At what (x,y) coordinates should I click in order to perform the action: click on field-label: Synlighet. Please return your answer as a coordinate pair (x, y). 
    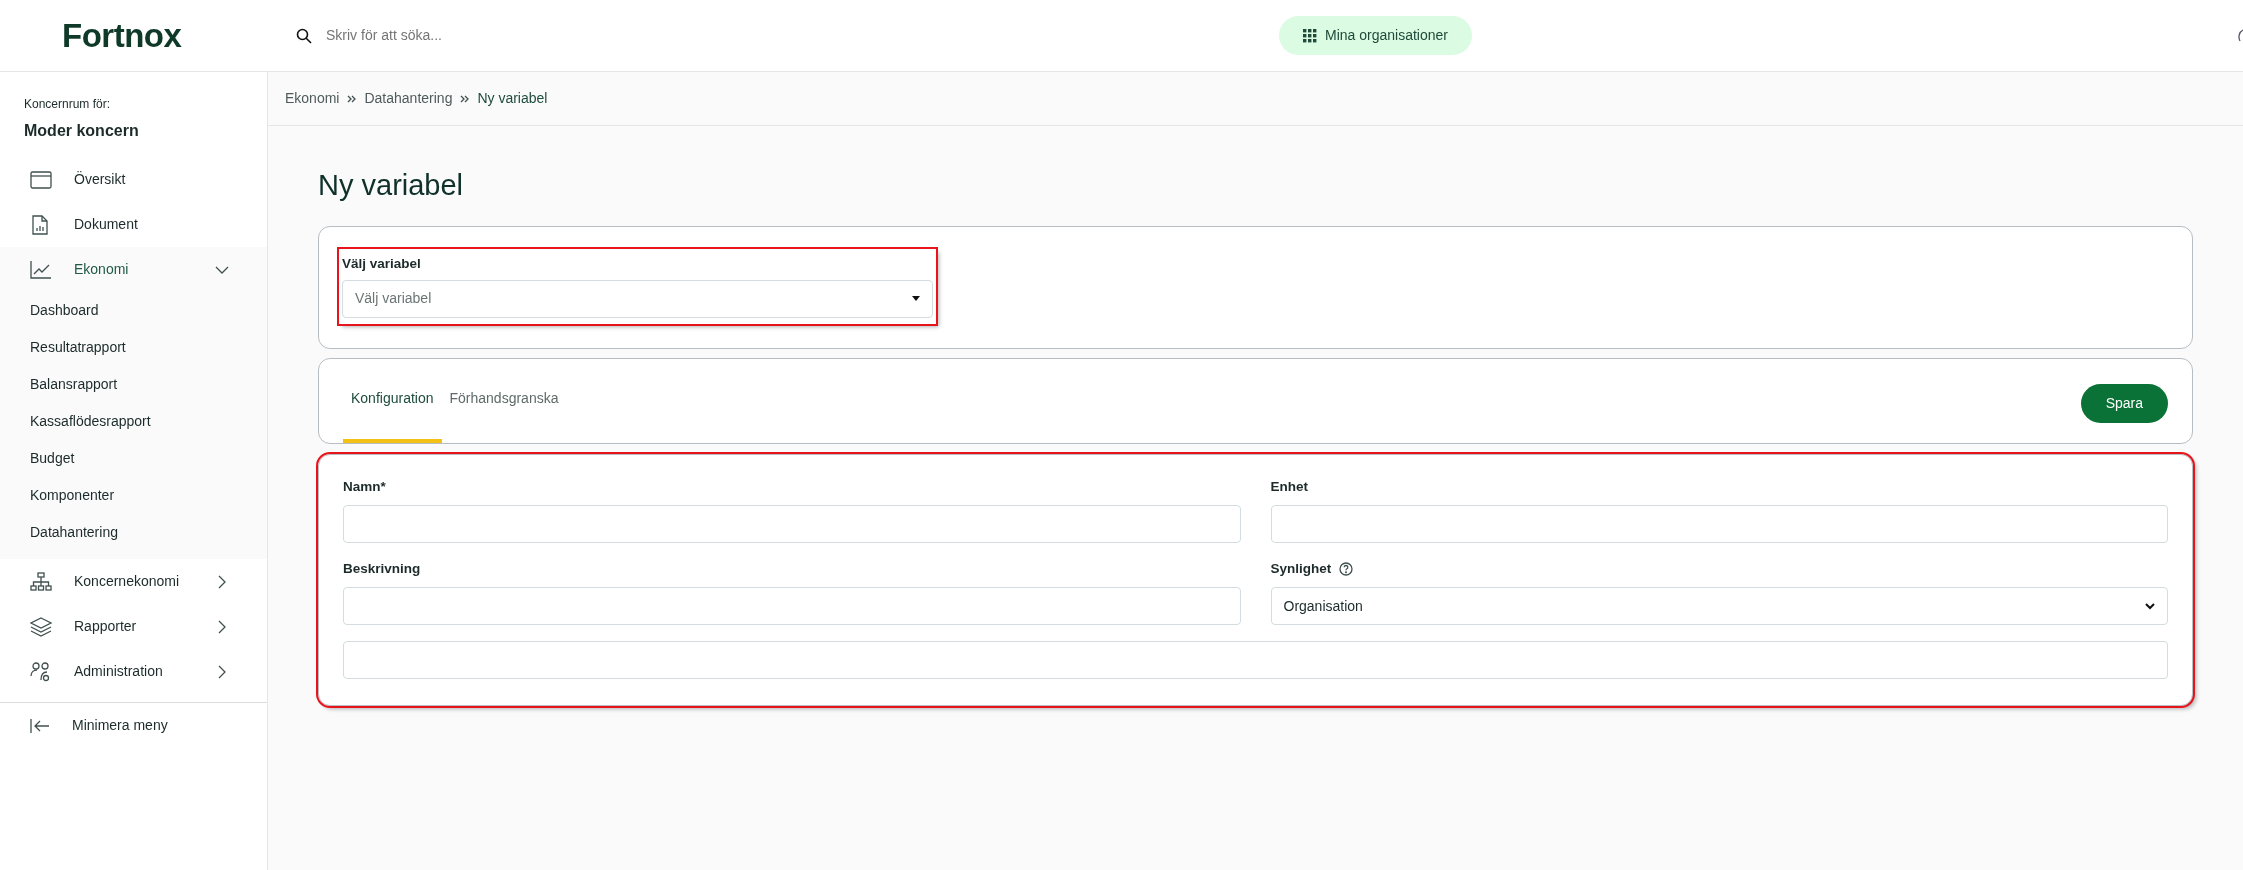
    Looking at the image, I should click on (1301, 569).